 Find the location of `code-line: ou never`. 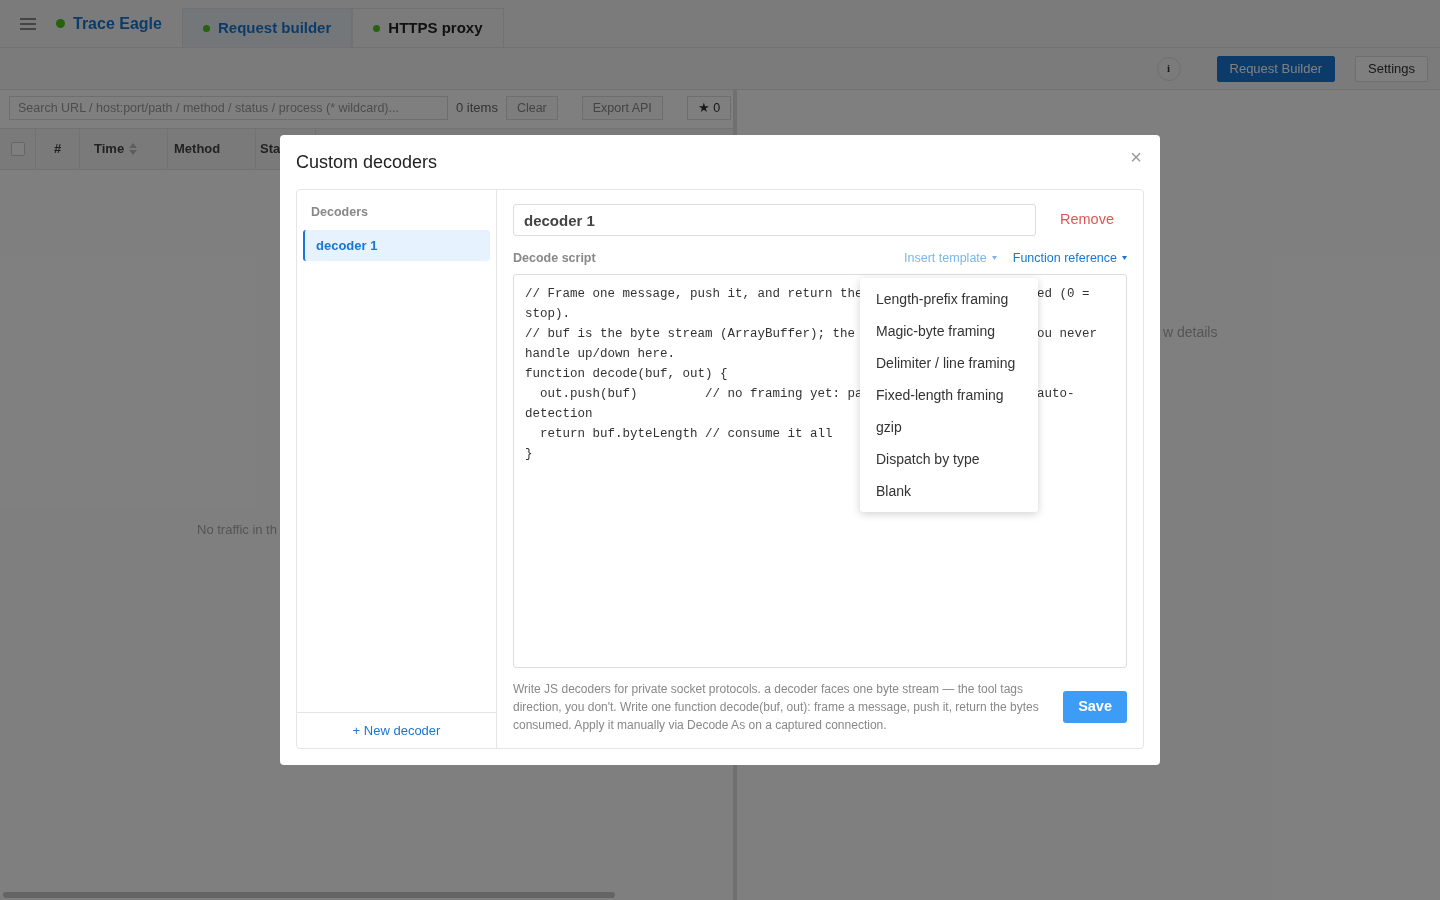

code-line: ou never is located at coordinates (1067, 334).